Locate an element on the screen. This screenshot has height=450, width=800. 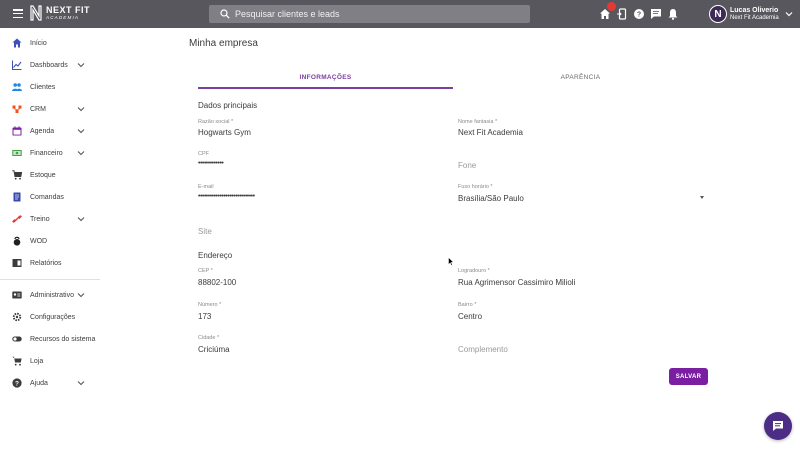
section-title-address: Endereço is located at coordinates (215, 255).